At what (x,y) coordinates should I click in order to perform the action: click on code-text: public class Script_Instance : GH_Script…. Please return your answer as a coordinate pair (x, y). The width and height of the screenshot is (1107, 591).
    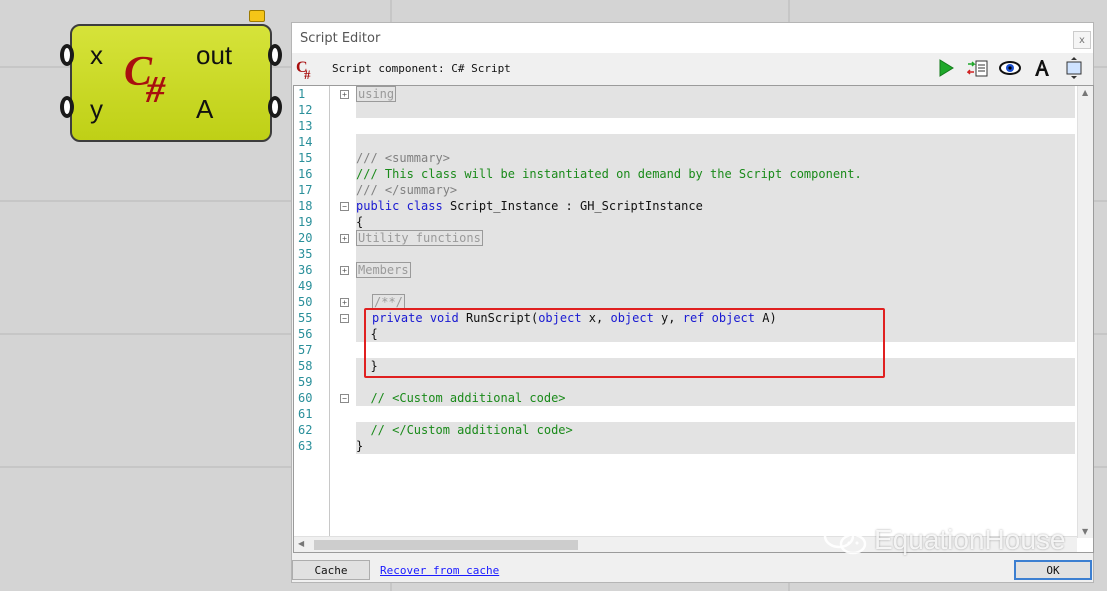
    Looking at the image, I should click on (529, 206).